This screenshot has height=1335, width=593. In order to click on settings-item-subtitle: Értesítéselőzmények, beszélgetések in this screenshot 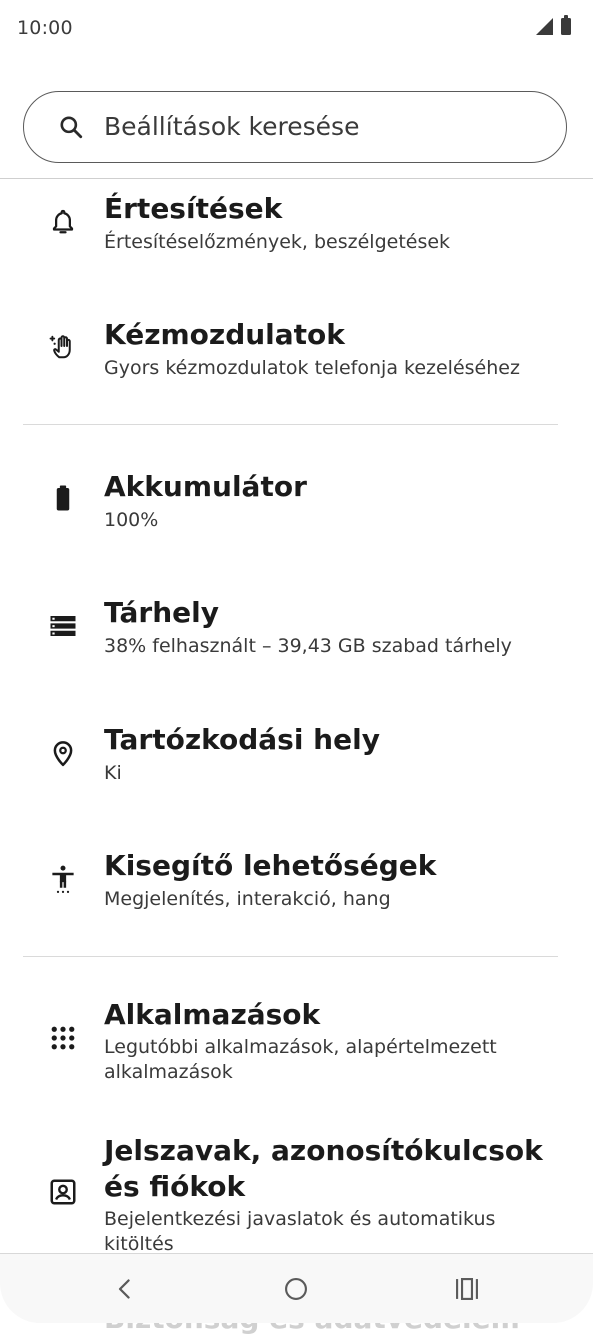, I will do `click(277, 242)`.